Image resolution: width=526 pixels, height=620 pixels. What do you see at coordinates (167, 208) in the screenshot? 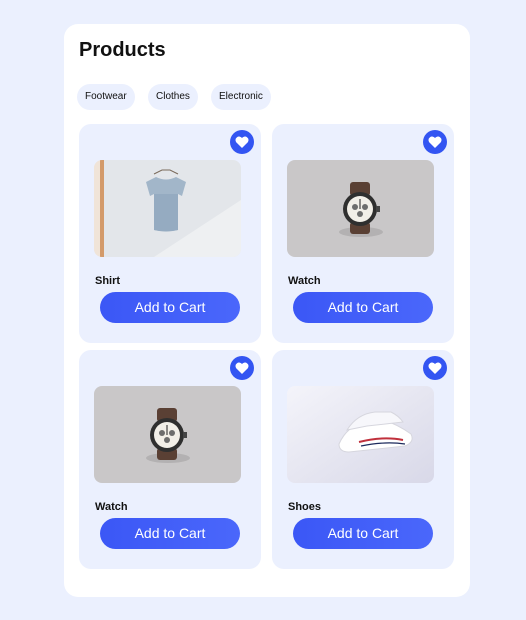
I see `product-image-shirt` at bounding box center [167, 208].